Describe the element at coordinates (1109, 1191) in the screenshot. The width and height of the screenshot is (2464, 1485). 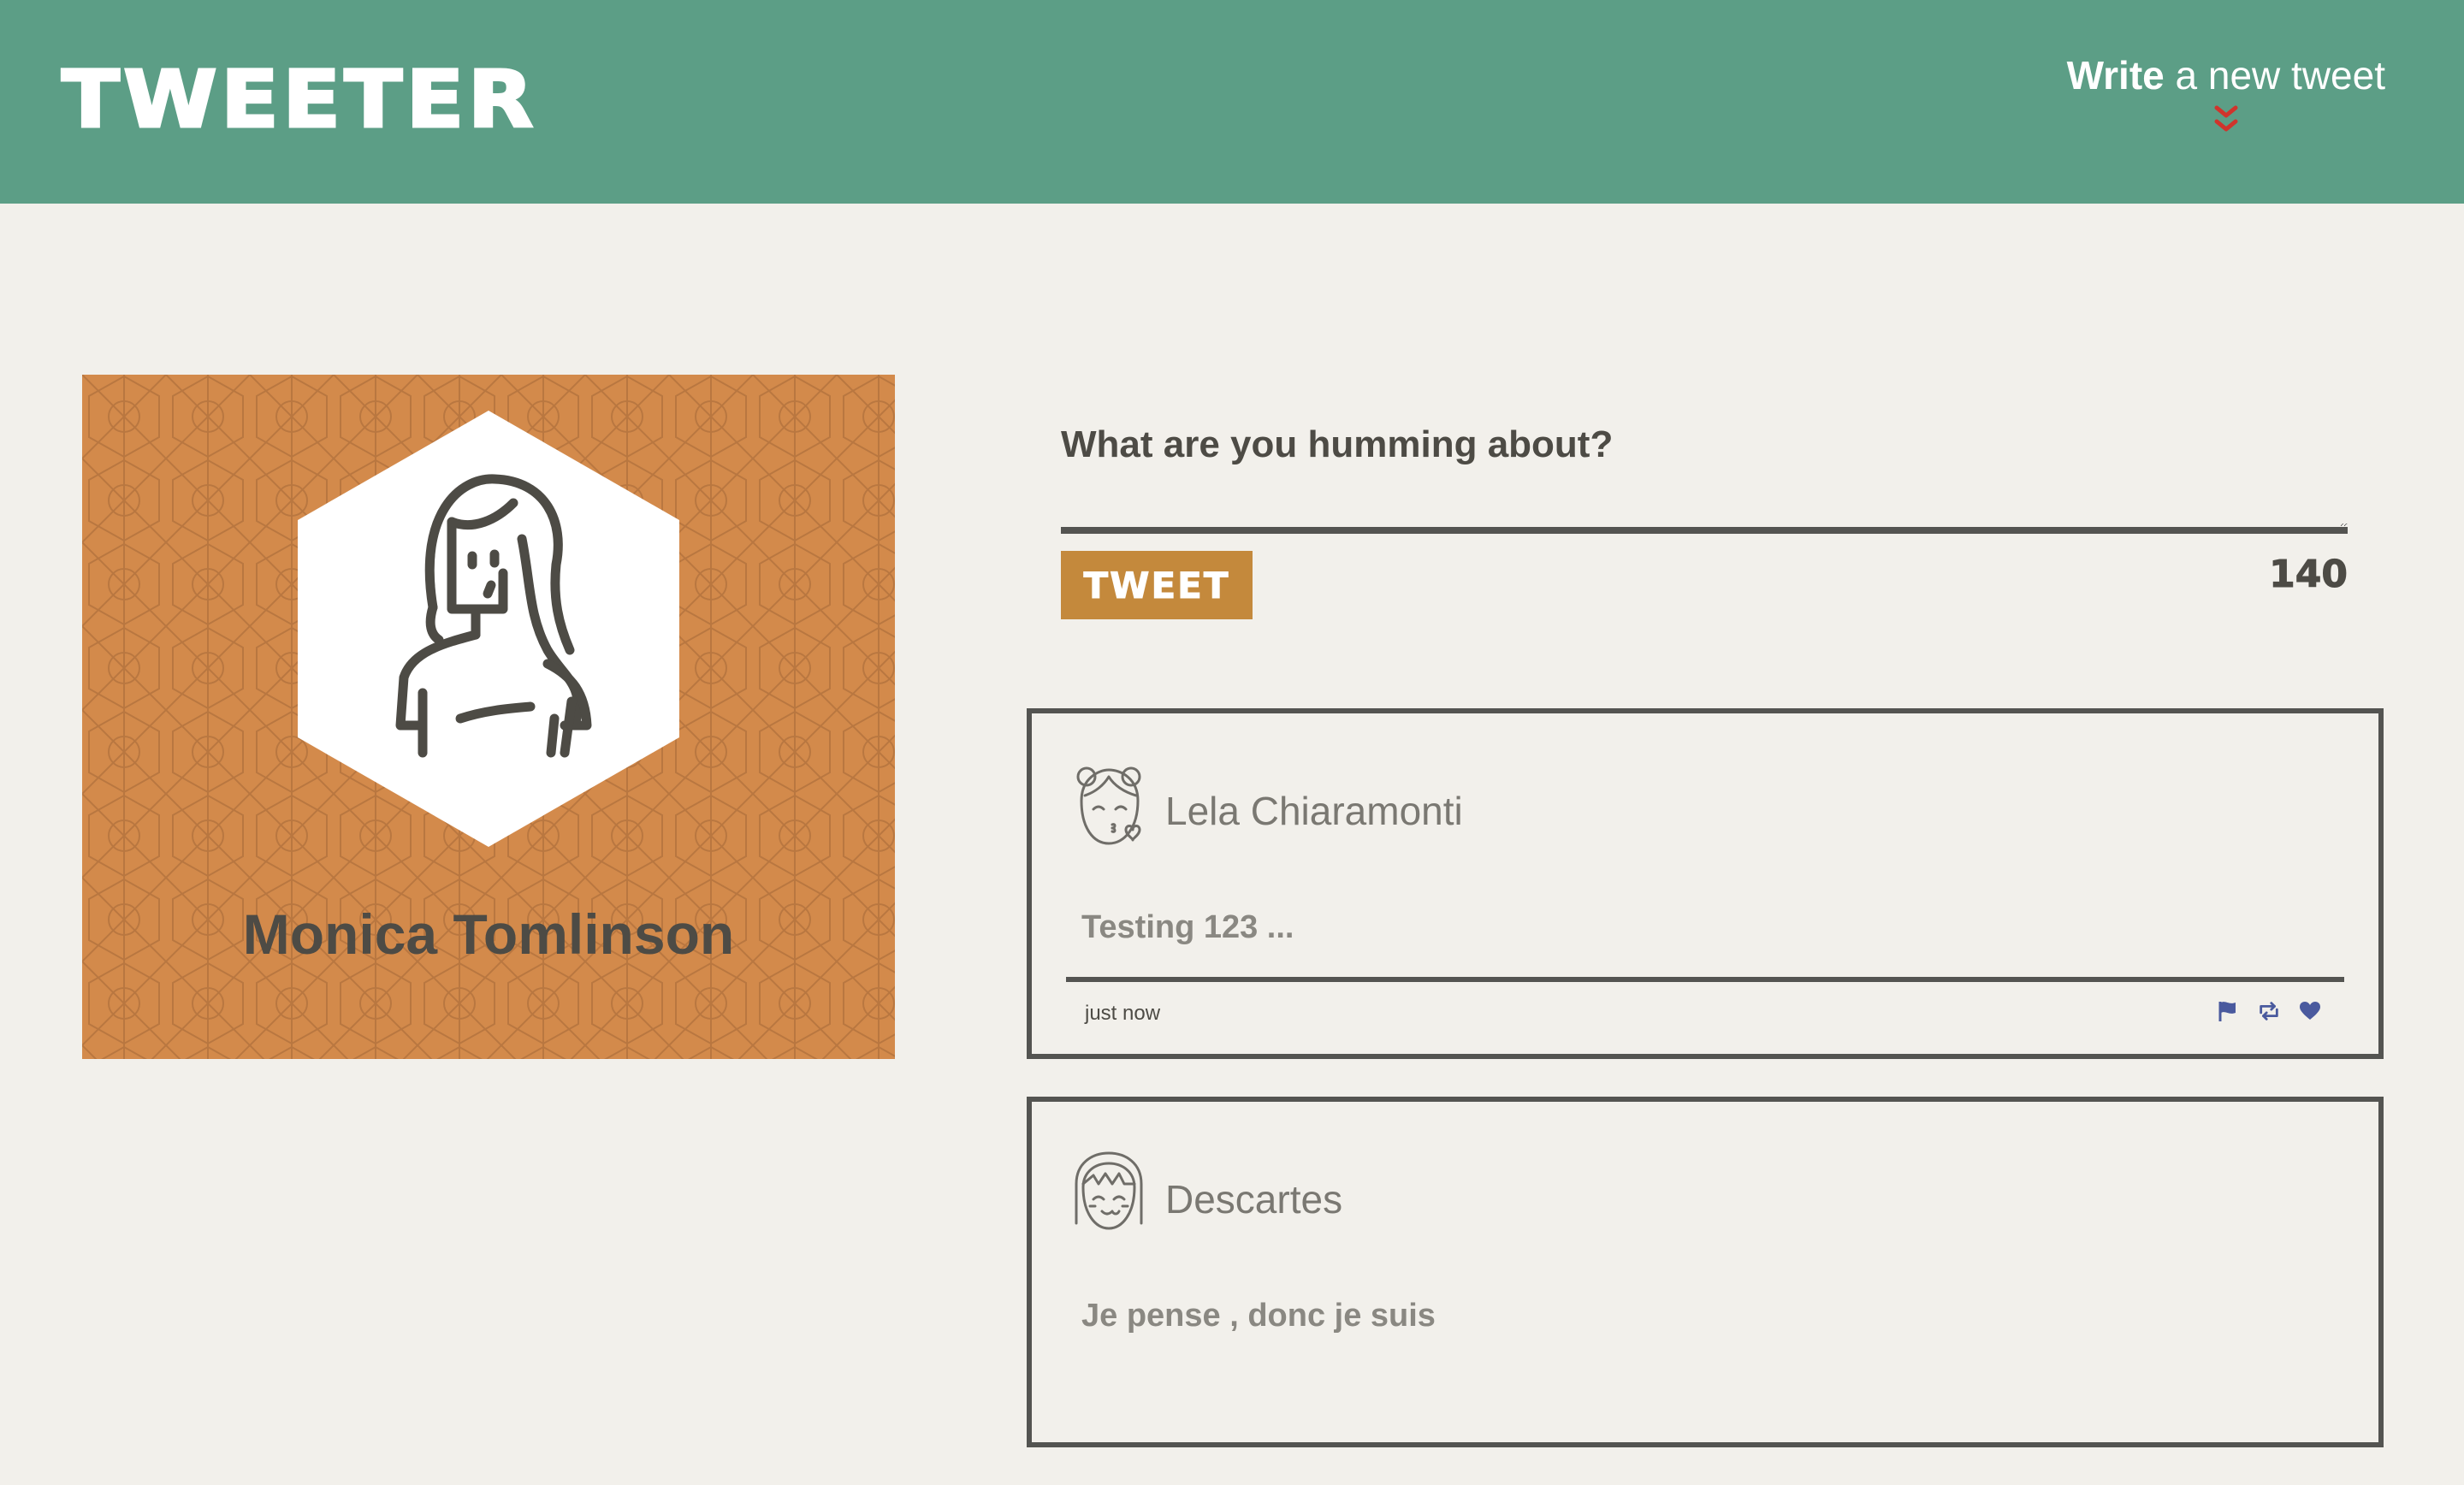
I see `girl-bangs-avatar-icon` at that location.